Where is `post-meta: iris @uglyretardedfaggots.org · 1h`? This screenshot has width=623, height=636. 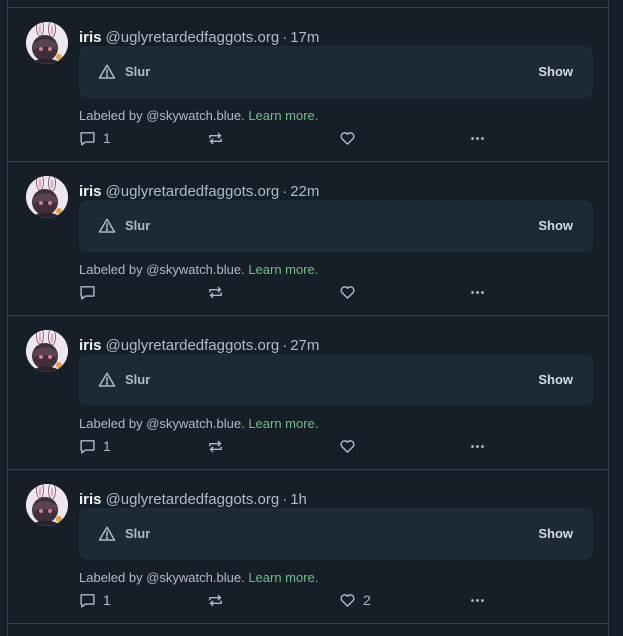
post-meta: iris @uglyretardedfaggots.org · 1h is located at coordinates (193, 500).